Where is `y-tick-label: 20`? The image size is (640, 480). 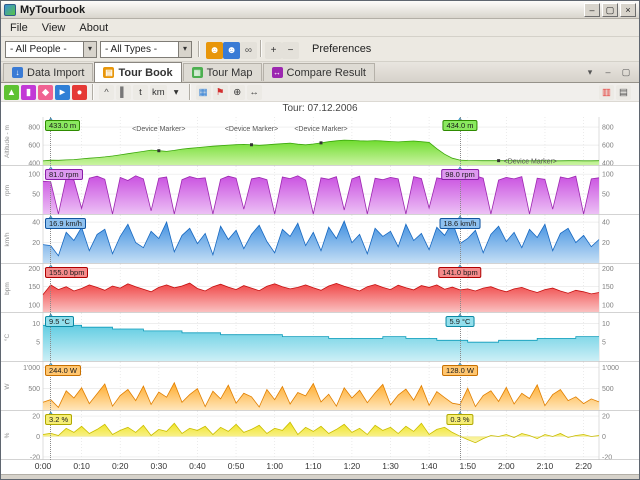 y-tick-label: 20 is located at coordinates (606, 417).